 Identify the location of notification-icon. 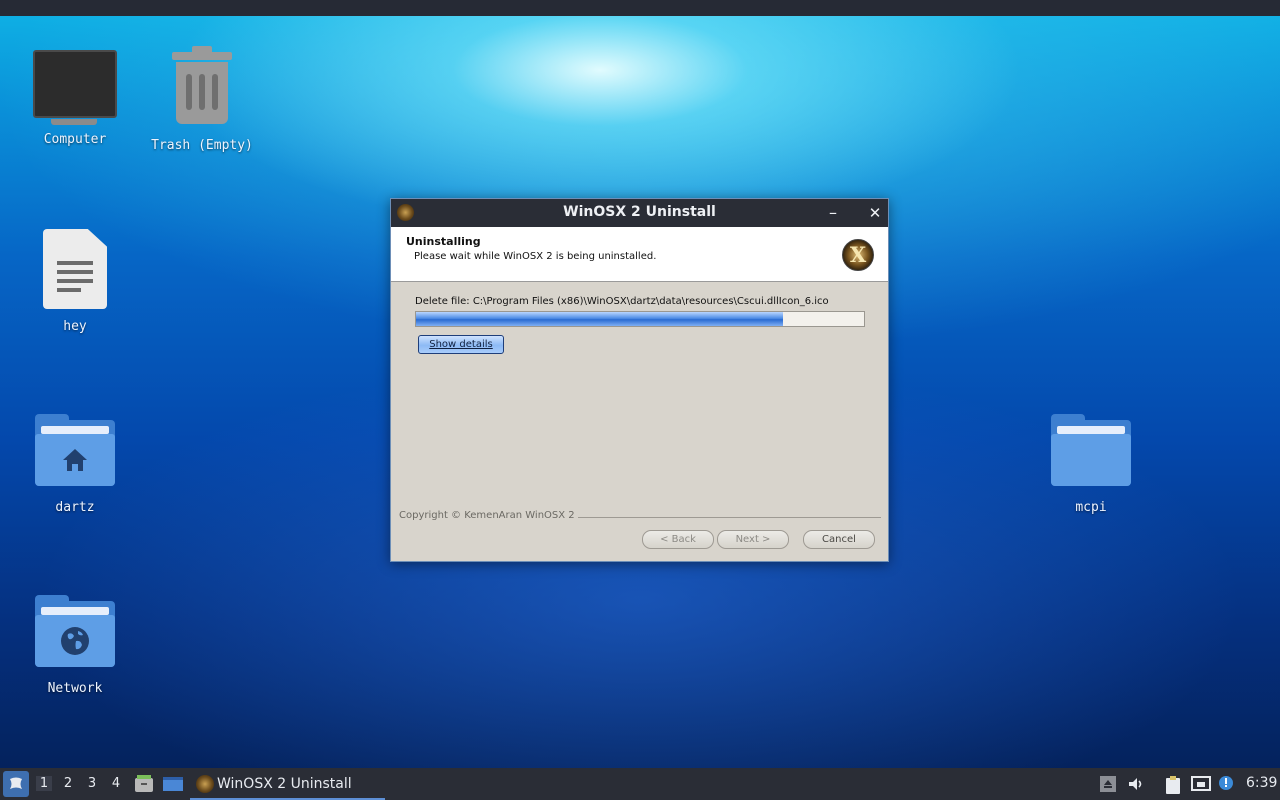
(1227, 784).